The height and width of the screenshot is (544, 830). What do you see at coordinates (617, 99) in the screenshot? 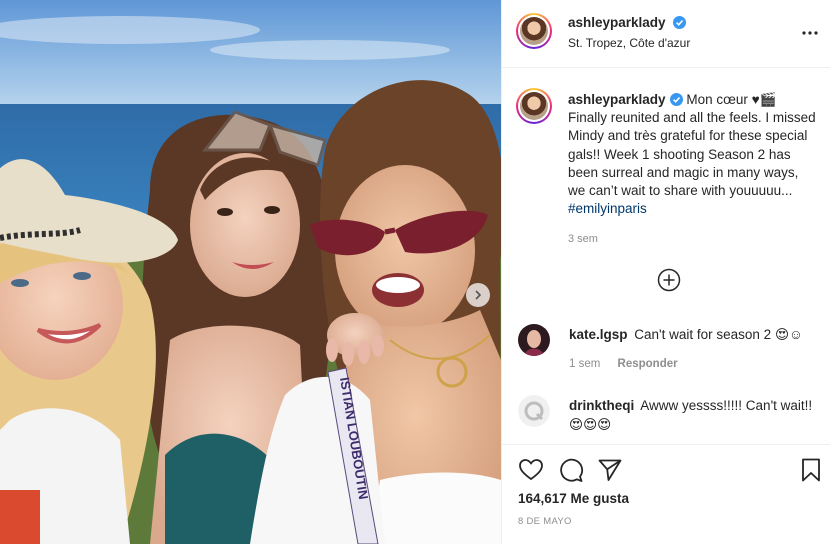
I see `caption-username: ashleyparklady` at bounding box center [617, 99].